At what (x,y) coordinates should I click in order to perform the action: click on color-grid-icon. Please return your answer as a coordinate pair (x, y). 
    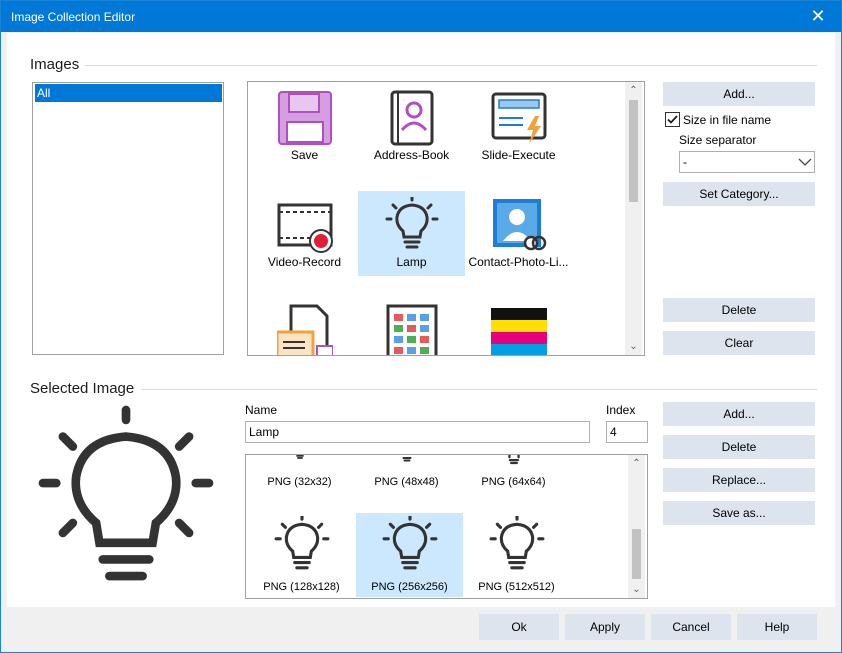
    Looking at the image, I should click on (412, 329).